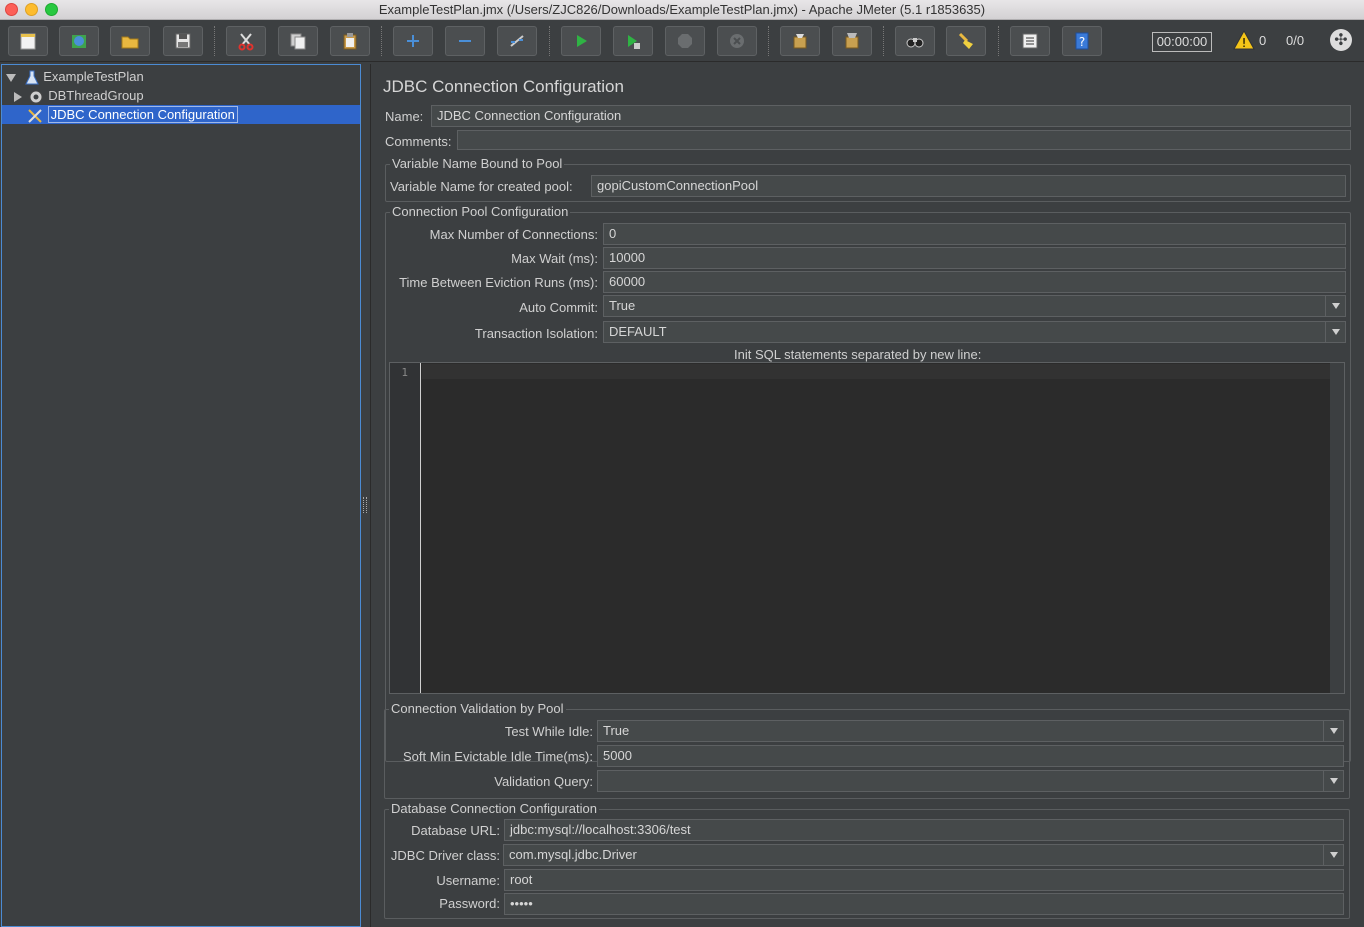 Image resolution: width=1364 pixels, height=927 pixels. I want to click on save-icon, so click(183, 41).